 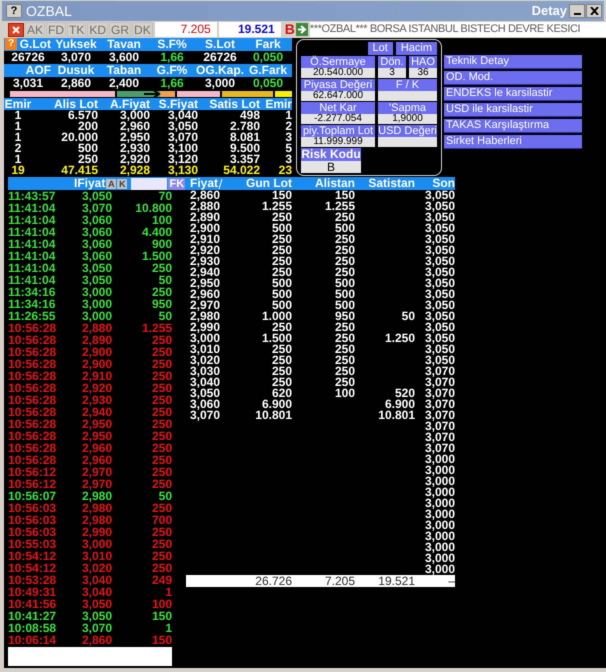 I want to click on column-header: A.Fiyat, so click(x=129, y=104).